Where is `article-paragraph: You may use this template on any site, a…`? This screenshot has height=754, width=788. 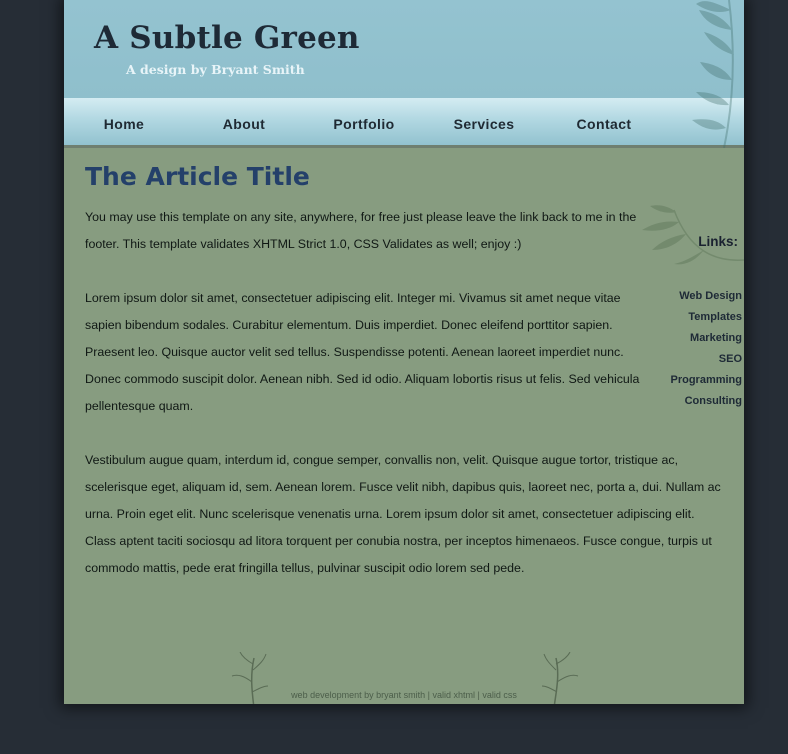
article-paragraph: You may use this template on any site, a… is located at coordinates (361, 230).